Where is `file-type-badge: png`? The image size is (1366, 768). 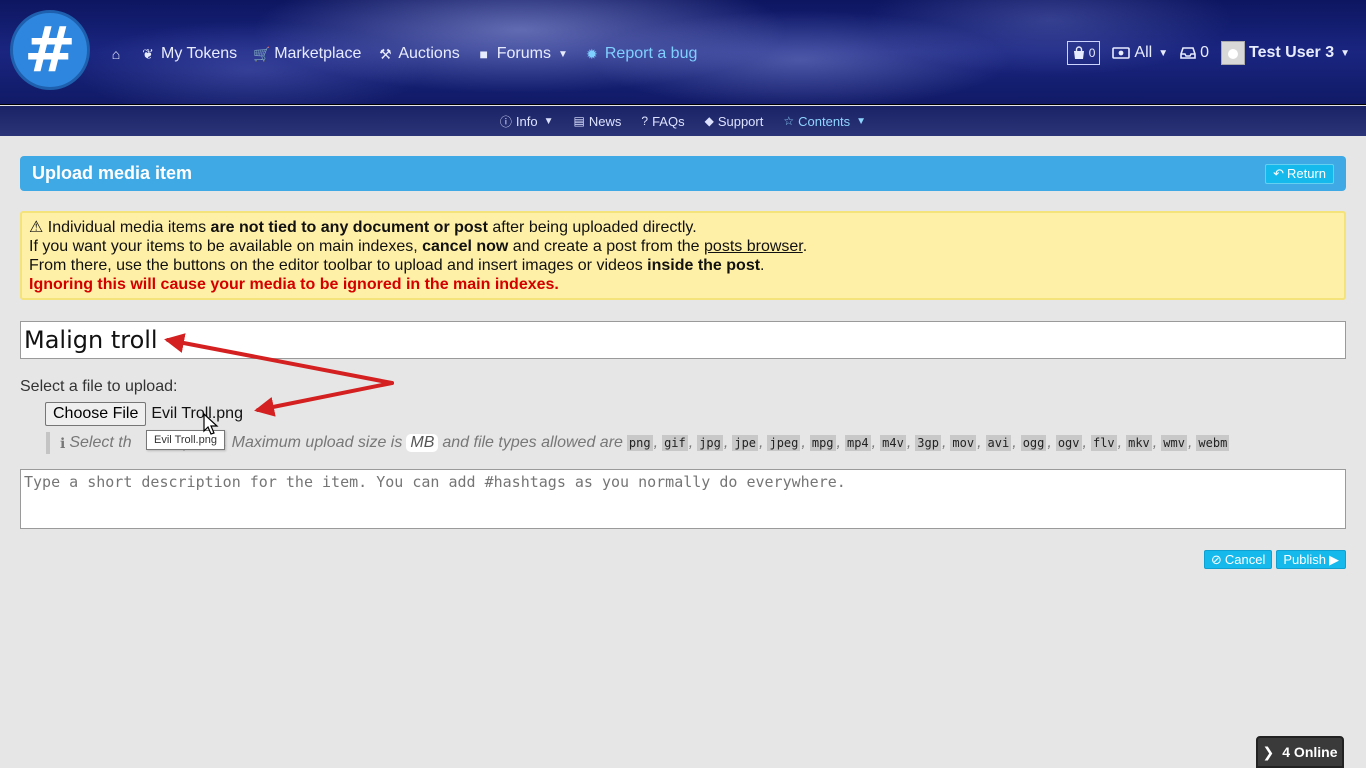 file-type-badge: png is located at coordinates (639, 443).